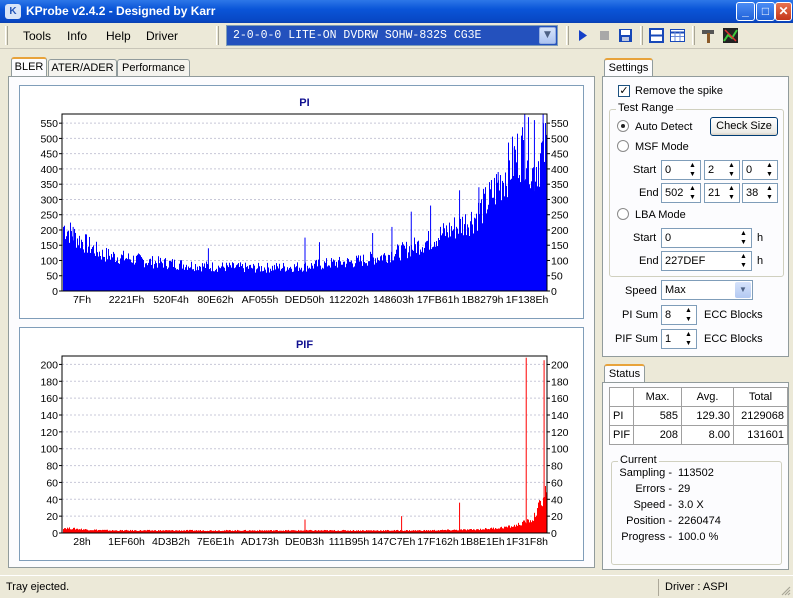 This screenshot has width=793, height=598. Describe the element at coordinates (722, 170) in the screenshot. I see `msf-start-sec-field: 2 ▲ ▼` at that location.